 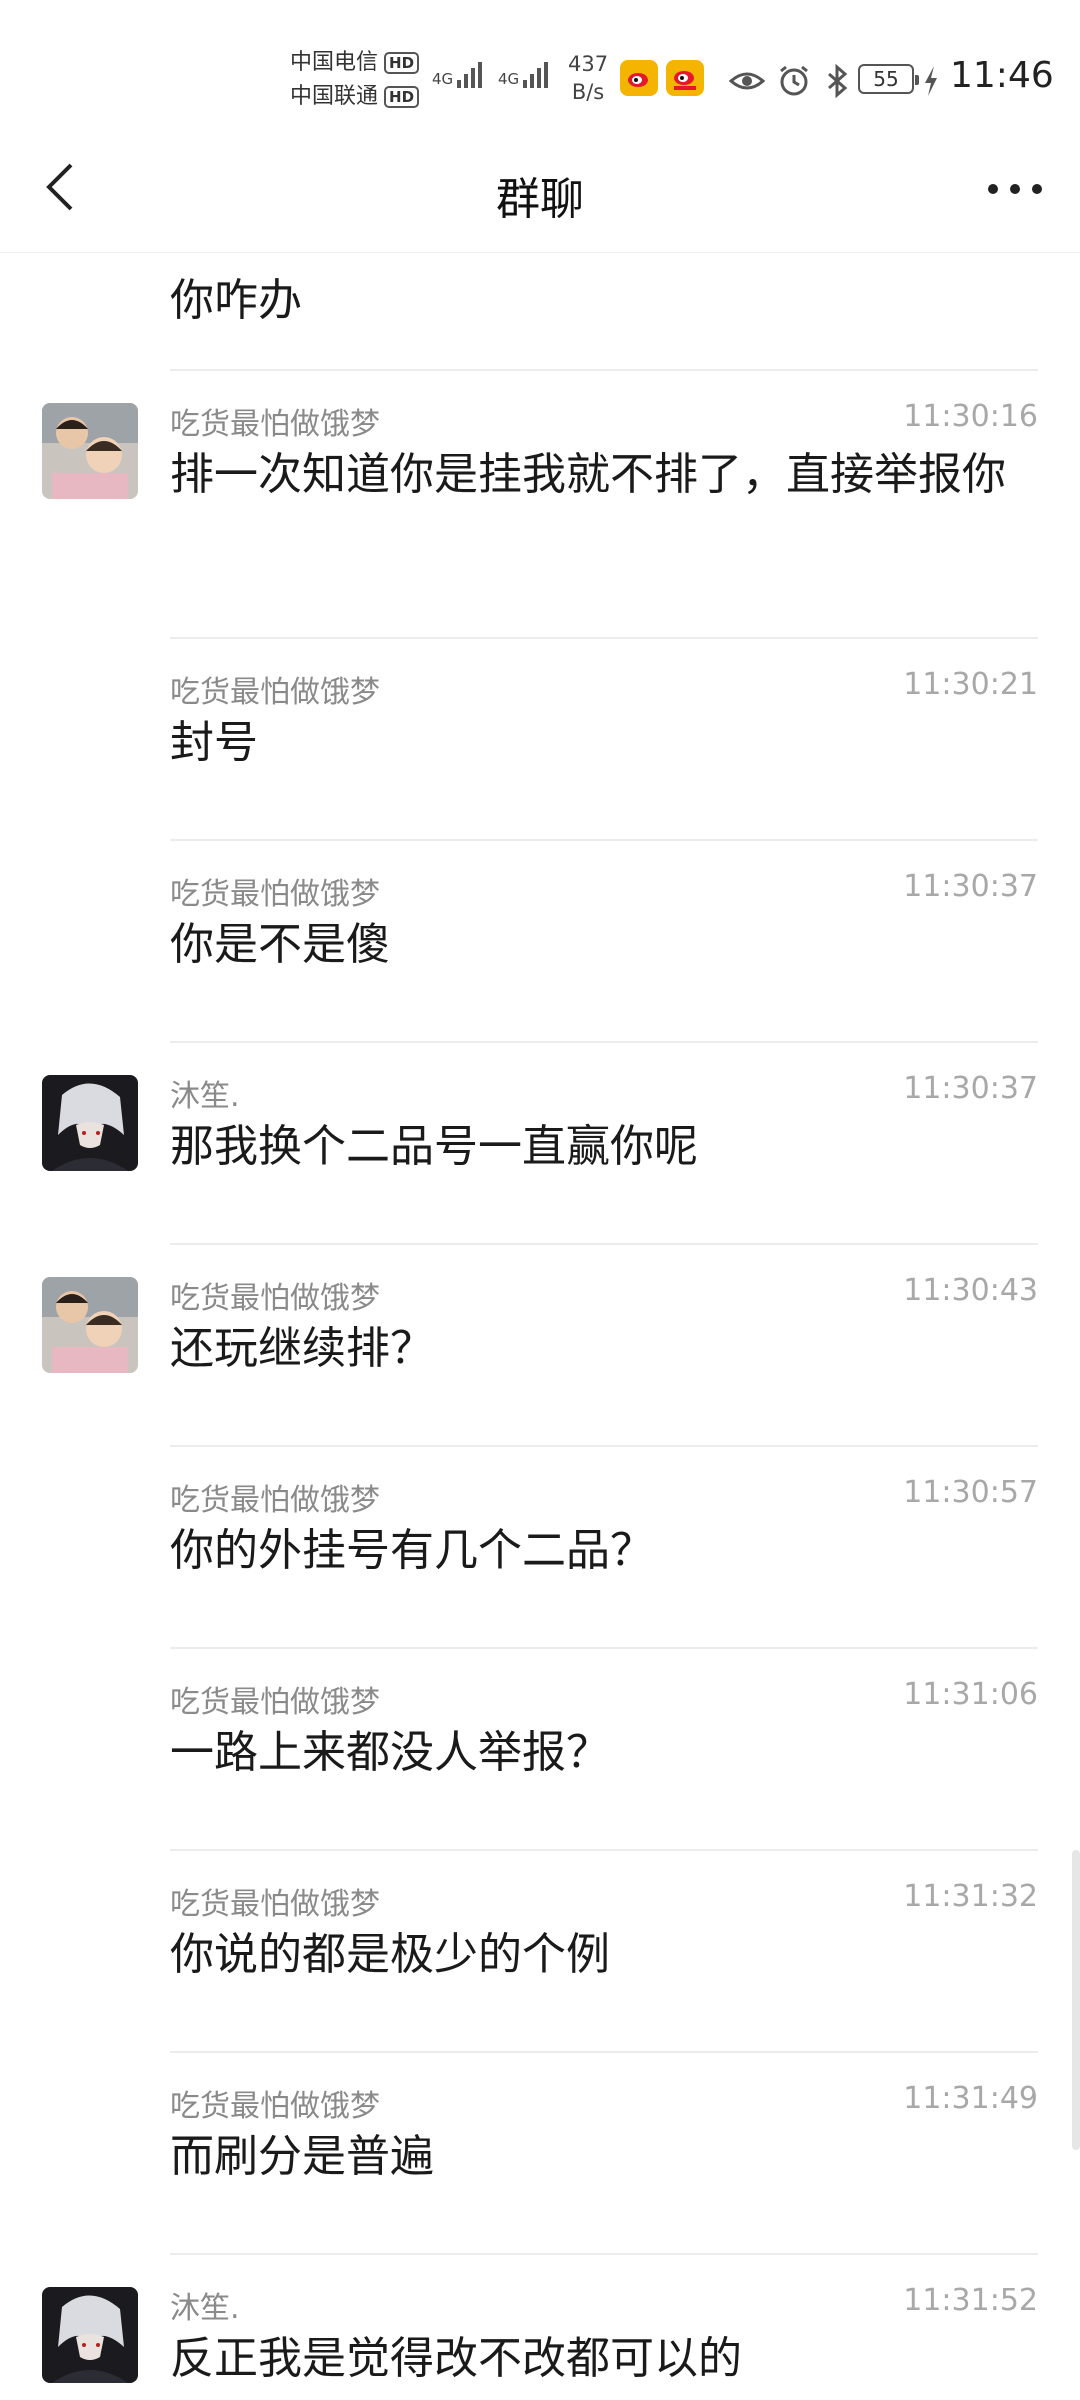 What do you see at coordinates (390, 1752) in the screenshot?
I see `message-text: 一路上来都没人举报？` at bounding box center [390, 1752].